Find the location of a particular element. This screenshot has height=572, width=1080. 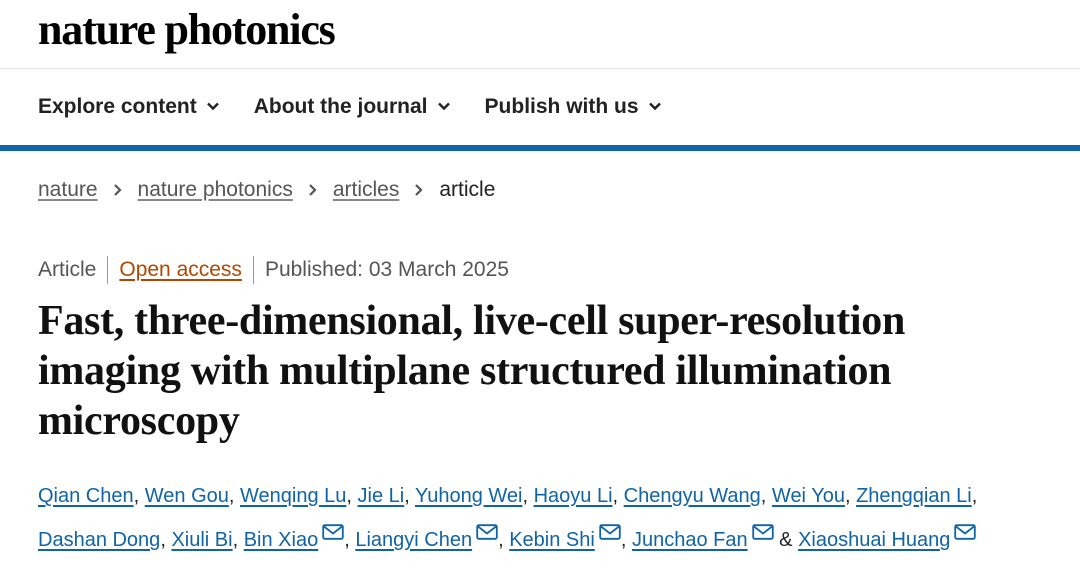

author-item: Dashan Dong, is located at coordinates (102, 540).